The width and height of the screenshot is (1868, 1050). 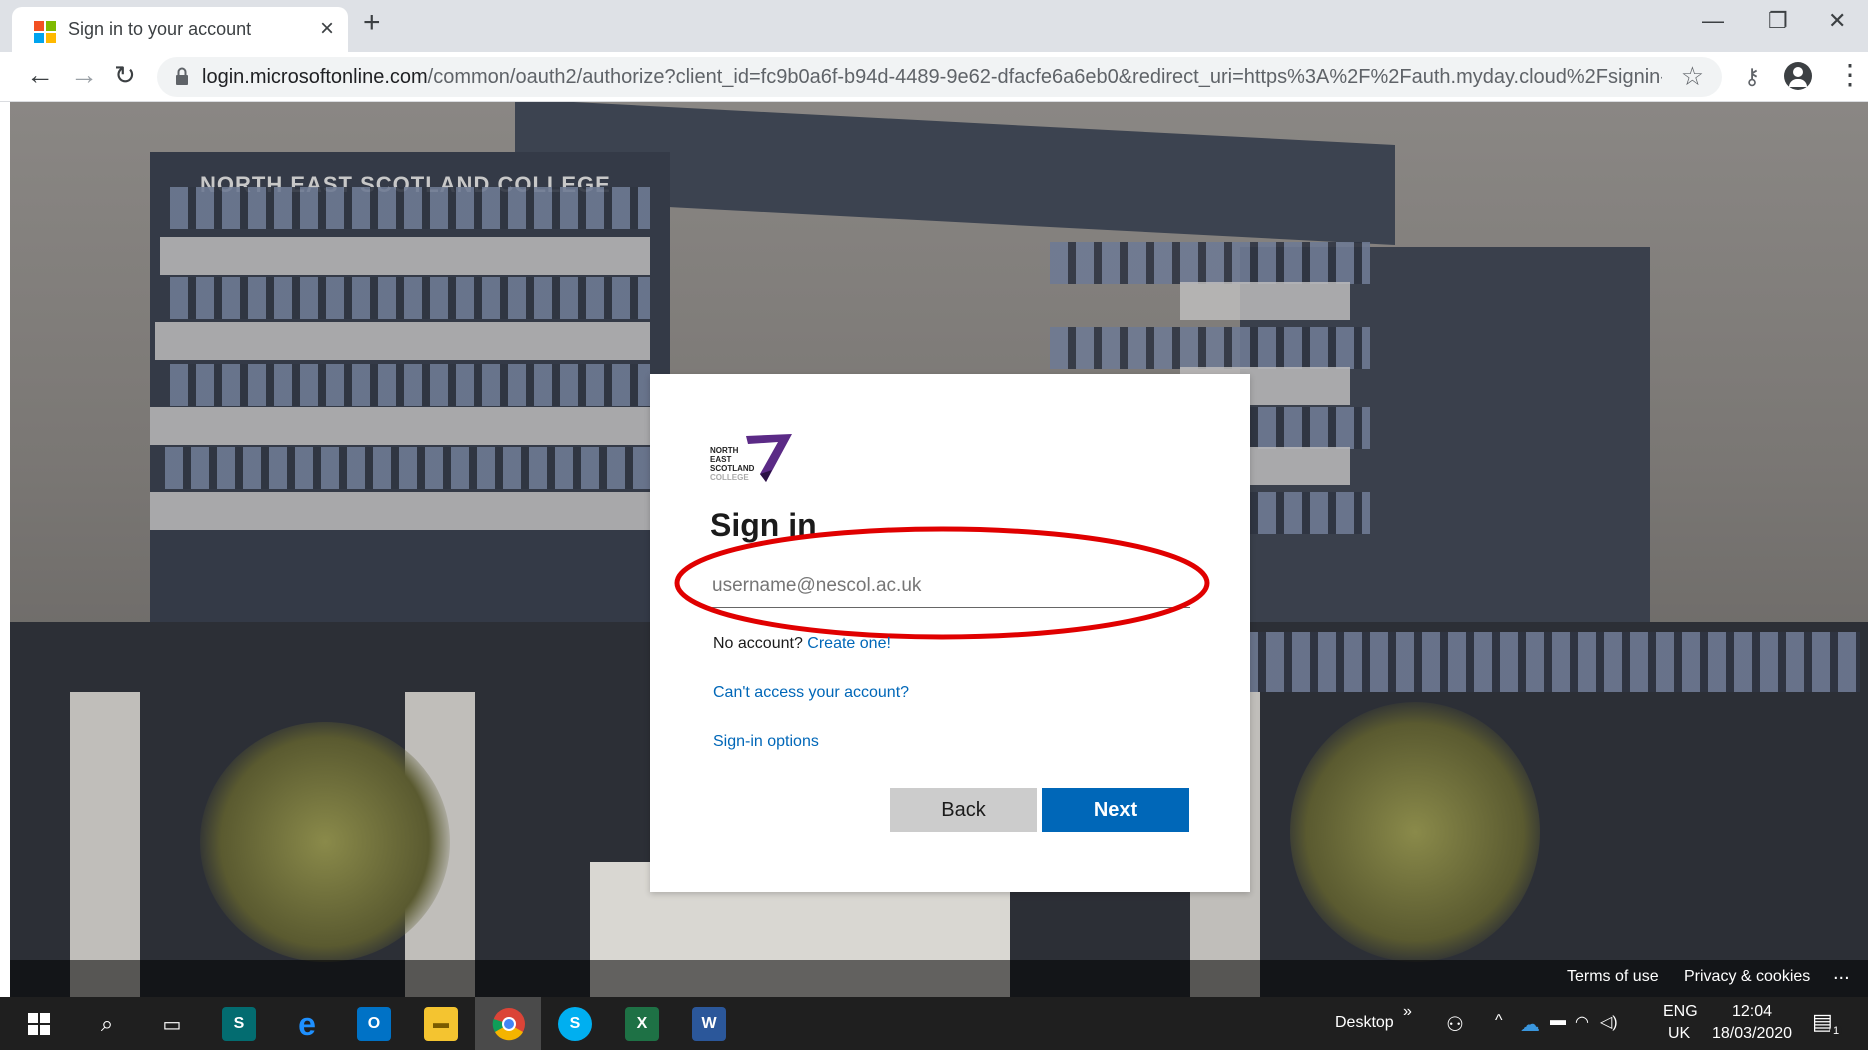 I want to click on notification-count: 1, so click(x=1836, y=1031).